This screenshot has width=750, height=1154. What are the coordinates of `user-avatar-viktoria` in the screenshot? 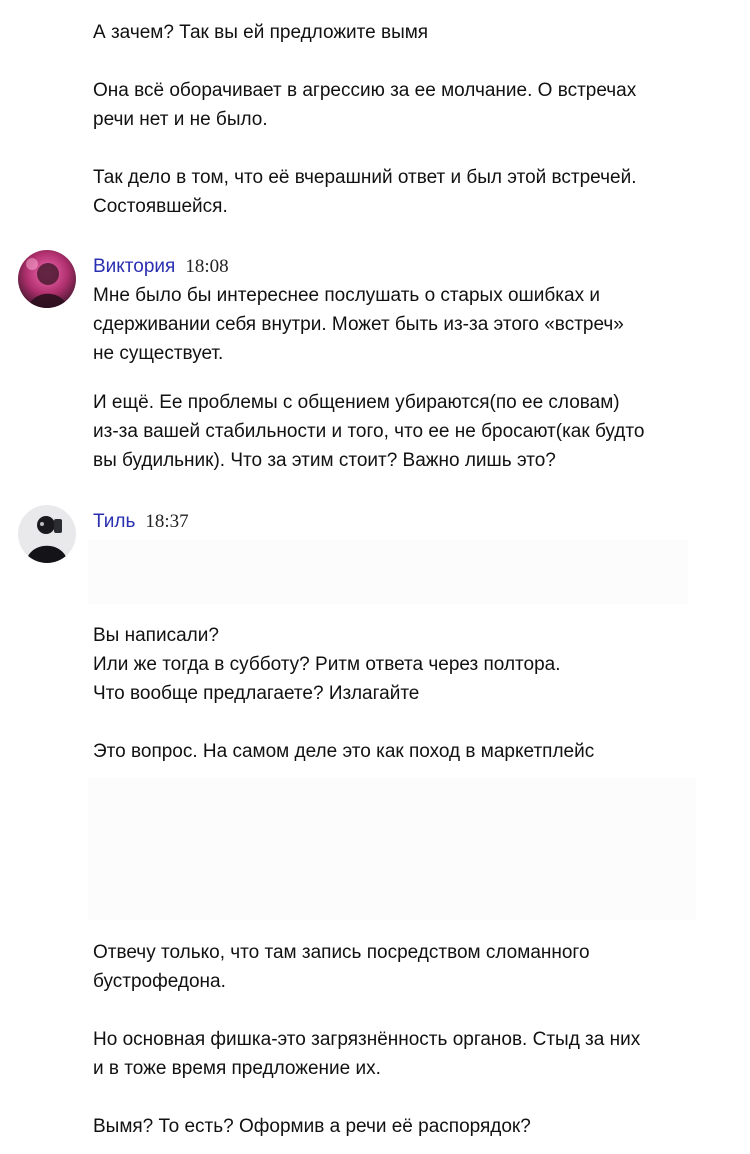 It's located at (47, 279).